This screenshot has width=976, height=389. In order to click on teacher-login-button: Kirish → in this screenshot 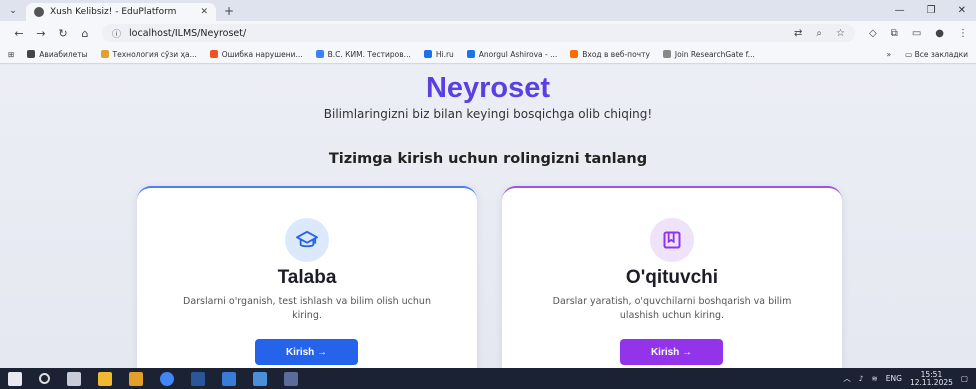, I will do `click(671, 352)`.